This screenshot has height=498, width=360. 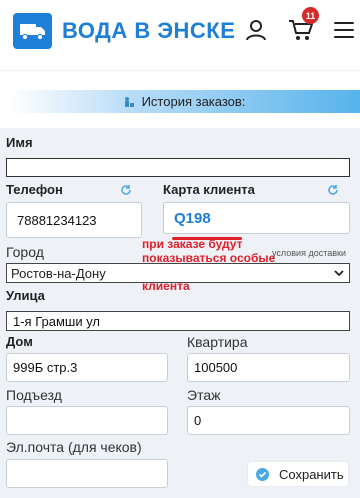 What do you see at coordinates (34, 395) in the screenshot?
I see `entrance-label: Подъезд` at bounding box center [34, 395].